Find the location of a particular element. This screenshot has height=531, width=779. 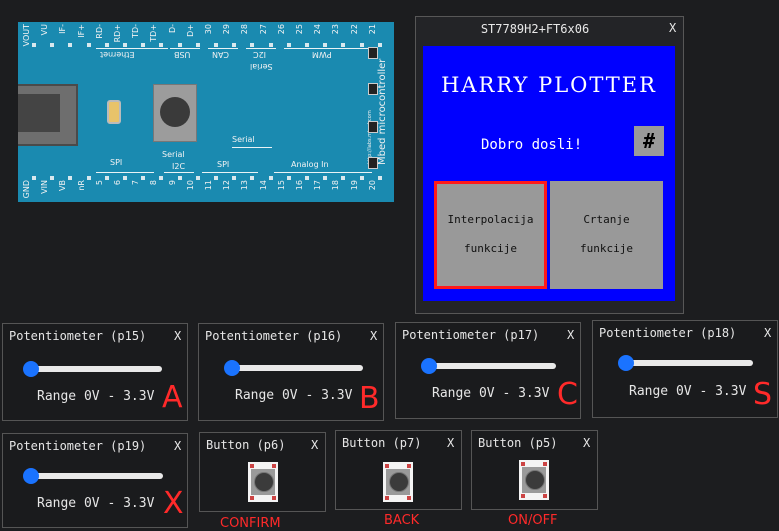

button-panel-p7: Button (p7) X is located at coordinates (398, 470).